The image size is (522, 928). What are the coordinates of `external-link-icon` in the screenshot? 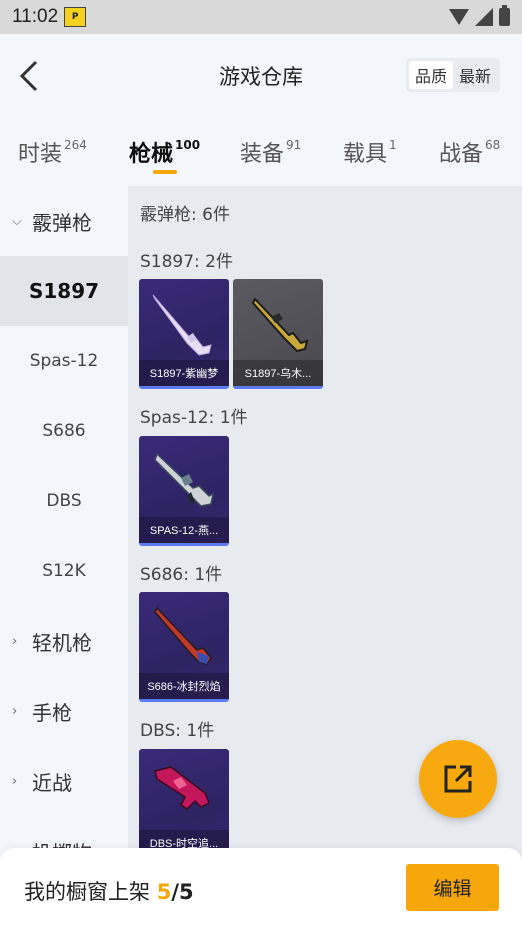 It's located at (458, 779).